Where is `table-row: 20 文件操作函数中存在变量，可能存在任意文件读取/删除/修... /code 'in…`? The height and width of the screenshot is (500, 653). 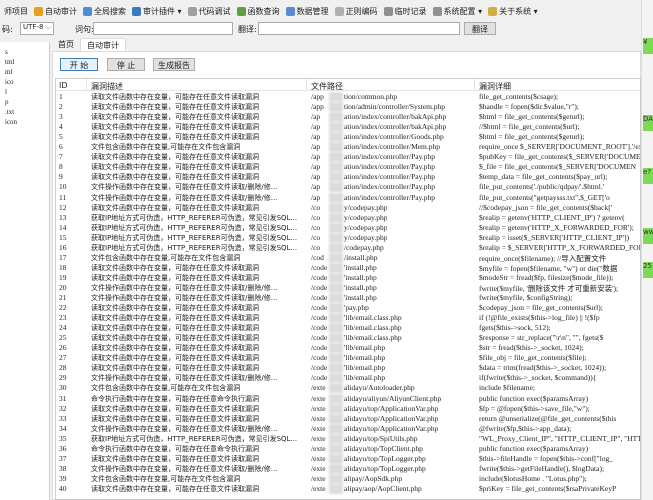 table-row: 20 文件操作函数中存在变量，可能存在任意文件读取/删除/修... /code 'in… is located at coordinates (348, 287).